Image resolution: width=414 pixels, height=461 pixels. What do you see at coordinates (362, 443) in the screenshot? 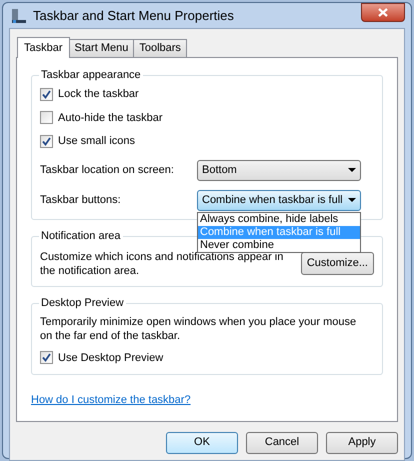
I see `dialog-button: Apply` at bounding box center [362, 443].